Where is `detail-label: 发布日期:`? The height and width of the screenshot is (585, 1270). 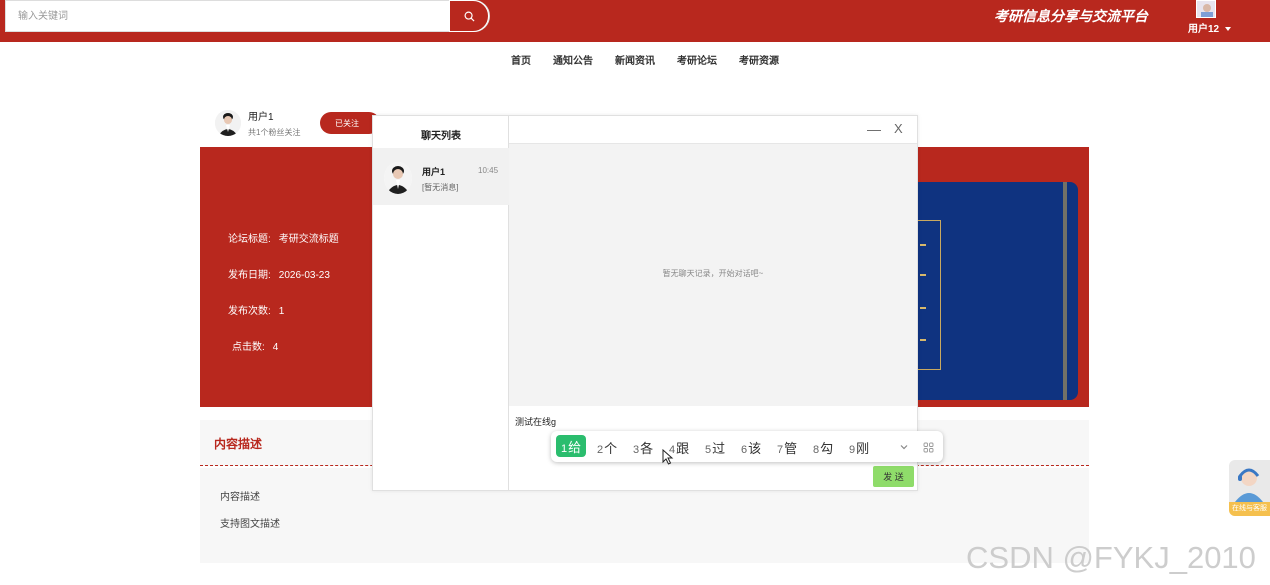
detail-label: 发布日期: is located at coordinates (249, 275).